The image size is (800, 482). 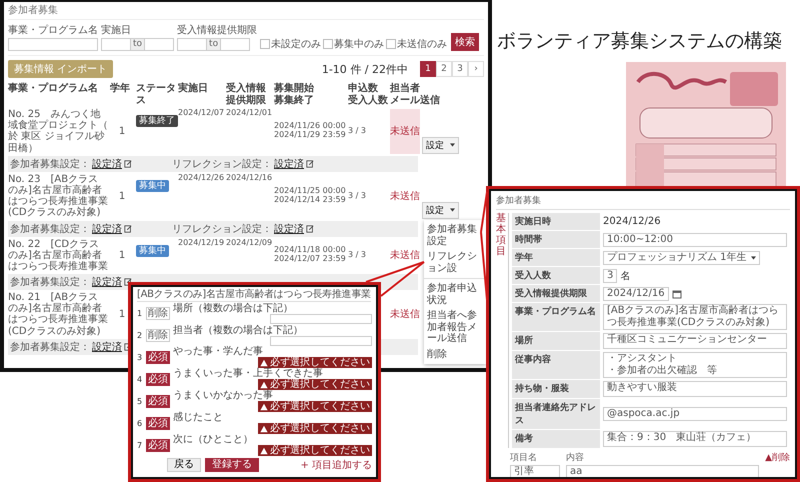 I want to click on table-cell-text: 2024/11/25 00:00, so click(x=310, y=191).